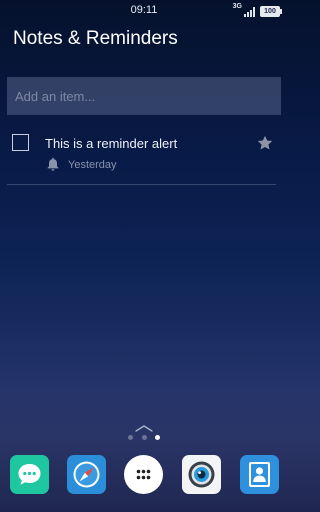 The image size is (320, 512). I want to click on status-icons: 3G 100, so click(257, 10).